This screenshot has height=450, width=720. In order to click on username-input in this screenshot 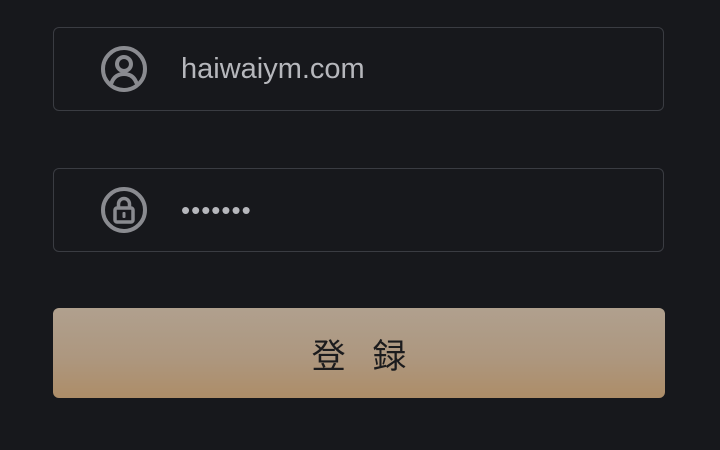, I will do `click(422, 69)`.